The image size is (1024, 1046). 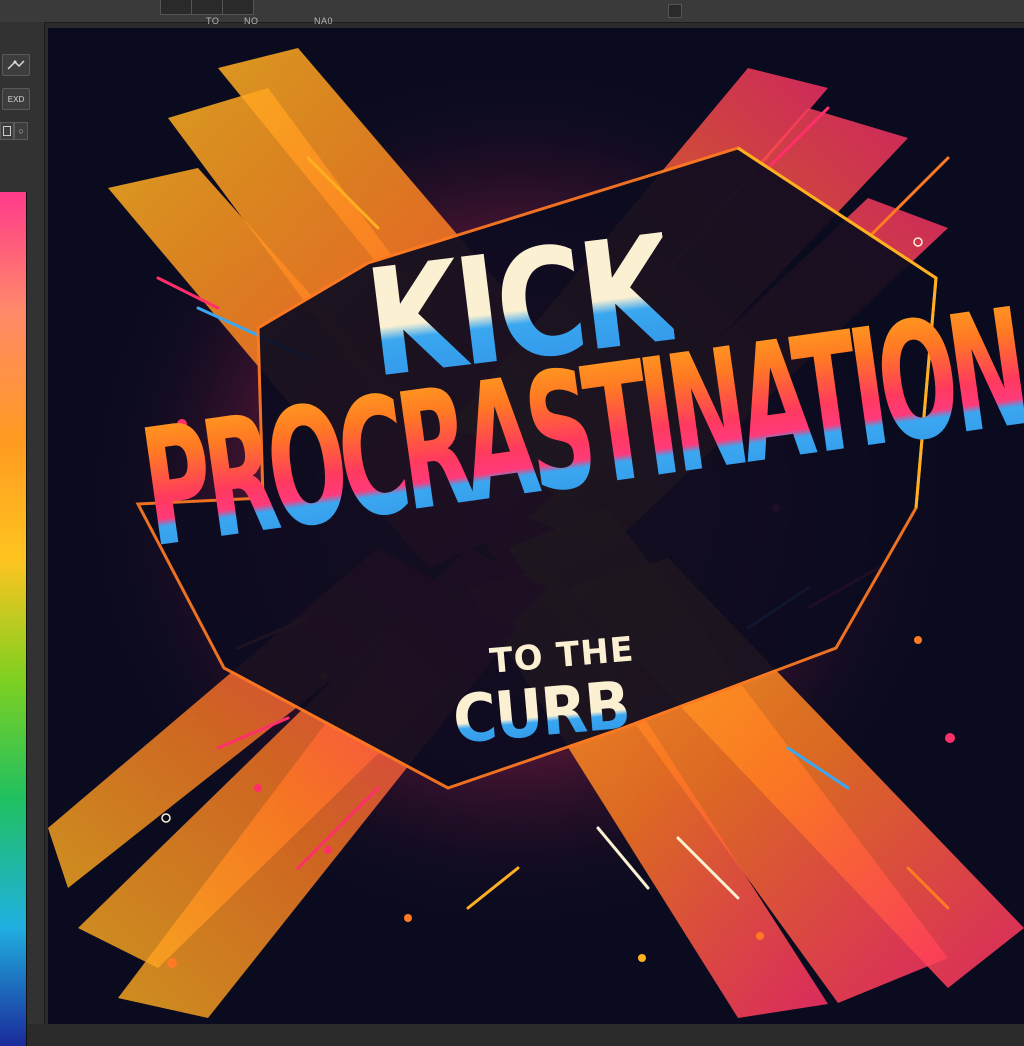 What do you see at coordinates (207, 7) in the screenshot?
I see `toolbar-button-group` at bounding box center [207, 7].